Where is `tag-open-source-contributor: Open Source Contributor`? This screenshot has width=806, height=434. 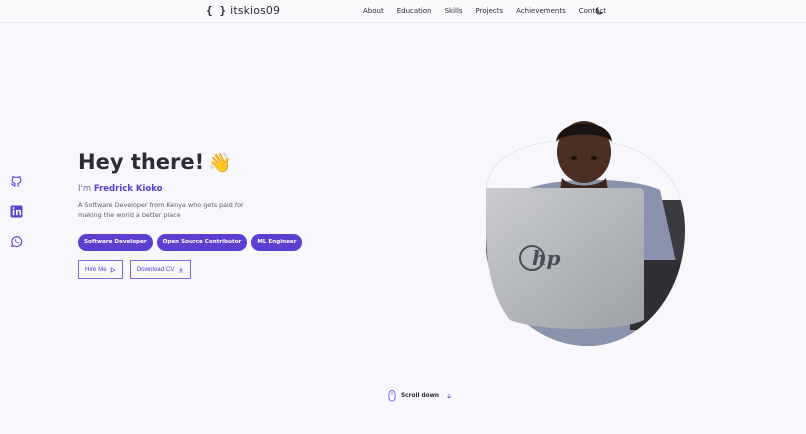
tag-open-source-contributor: Open Source Contributor is located at coordinates (202, 242).